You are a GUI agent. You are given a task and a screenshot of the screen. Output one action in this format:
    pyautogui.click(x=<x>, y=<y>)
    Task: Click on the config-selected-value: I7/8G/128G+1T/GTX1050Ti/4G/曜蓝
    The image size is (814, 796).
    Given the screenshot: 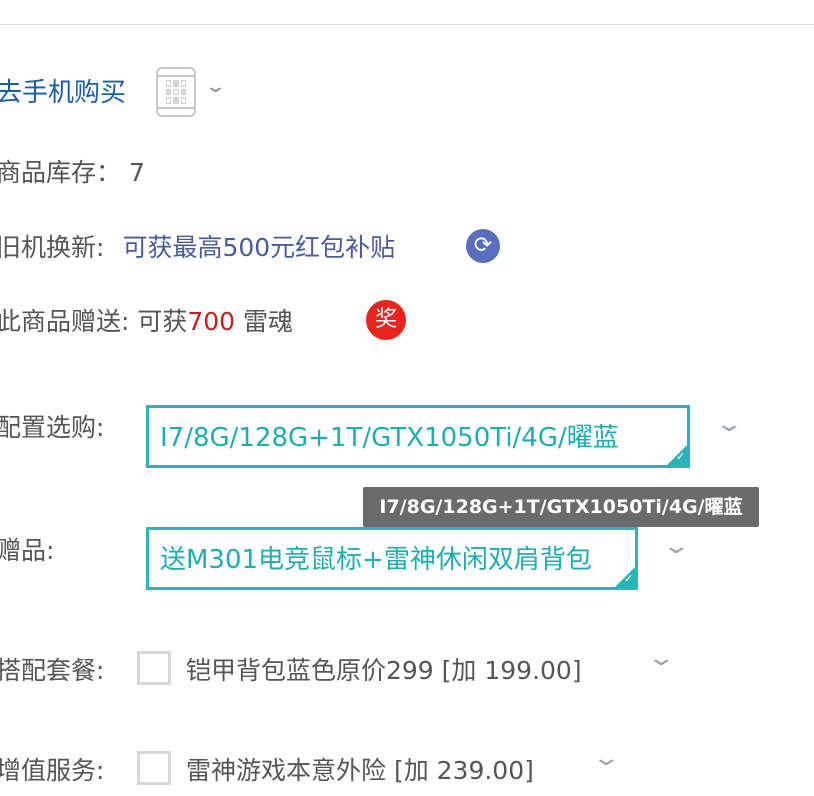 What is the action you would take?
    pyautogui.click(x=389, y=438)
    